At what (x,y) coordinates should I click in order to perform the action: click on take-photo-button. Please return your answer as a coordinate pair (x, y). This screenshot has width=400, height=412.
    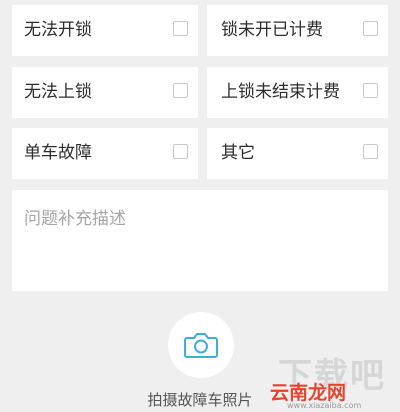
    Looking at the image, I should click on (201, 345).